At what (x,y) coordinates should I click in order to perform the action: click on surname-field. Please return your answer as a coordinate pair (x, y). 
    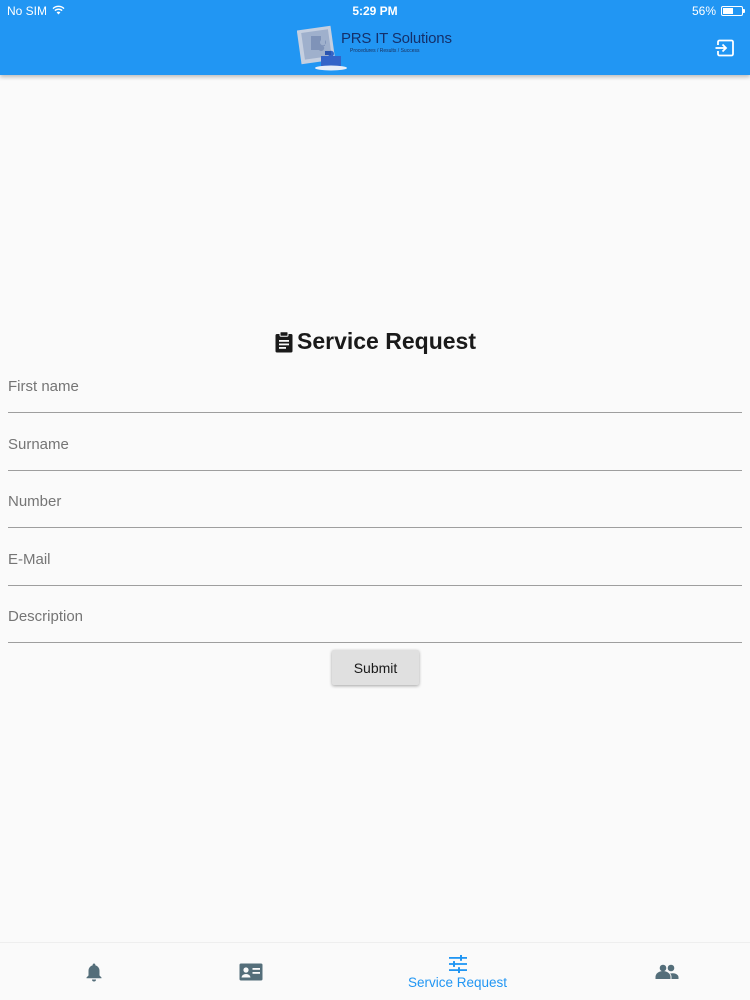
    Looking at the image, I should click on (375, 451).